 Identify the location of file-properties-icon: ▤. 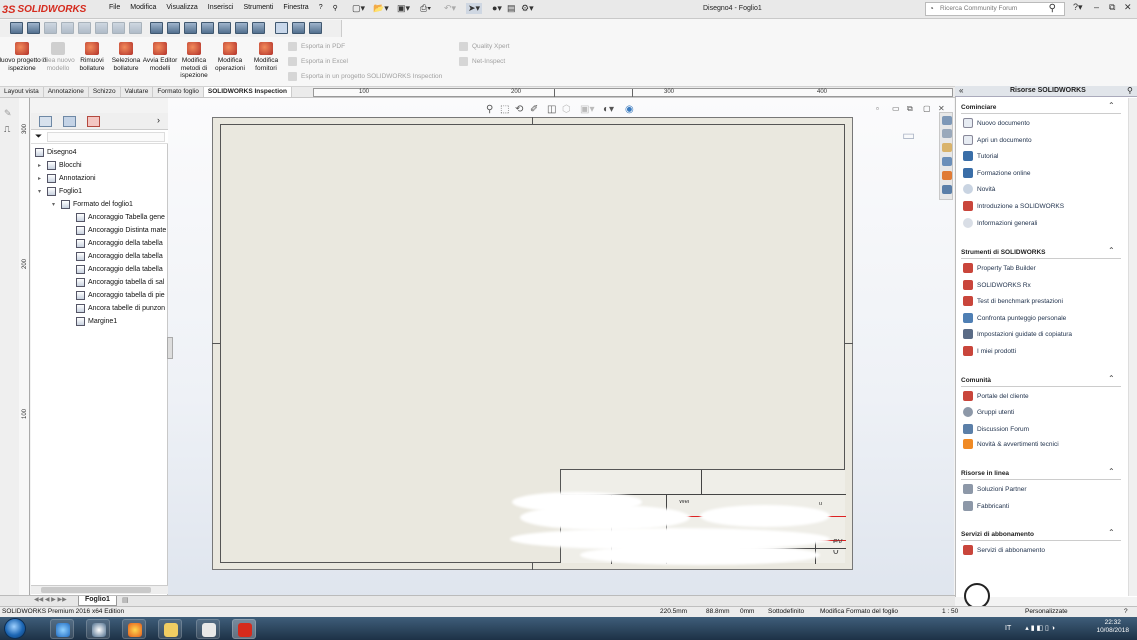
(511, 8).